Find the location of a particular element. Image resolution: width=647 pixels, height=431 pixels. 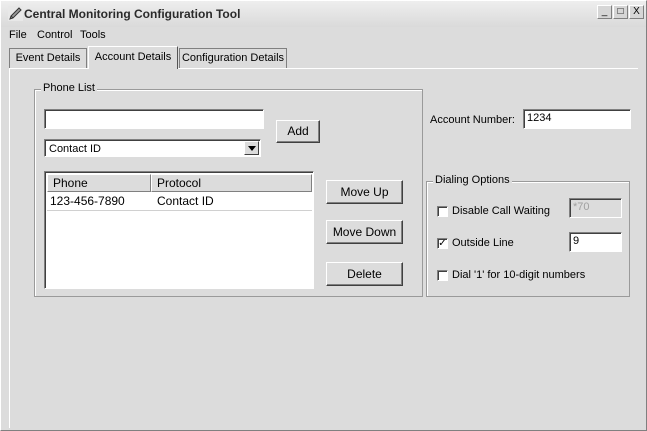

pencil-icon is located at coordinates (15, 13).